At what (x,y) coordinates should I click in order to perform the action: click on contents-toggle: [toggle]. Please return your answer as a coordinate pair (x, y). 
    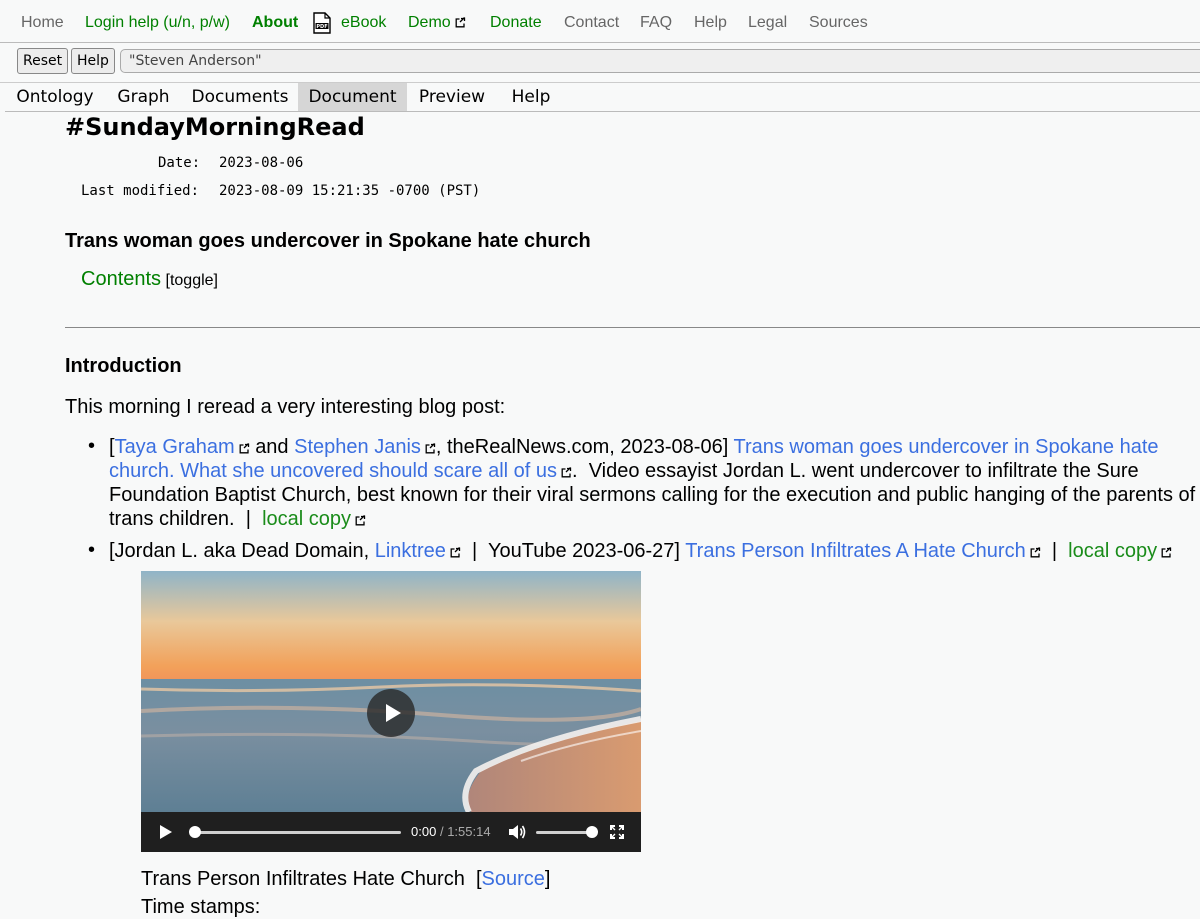
    Looking at the image, I should click on (192, 280).